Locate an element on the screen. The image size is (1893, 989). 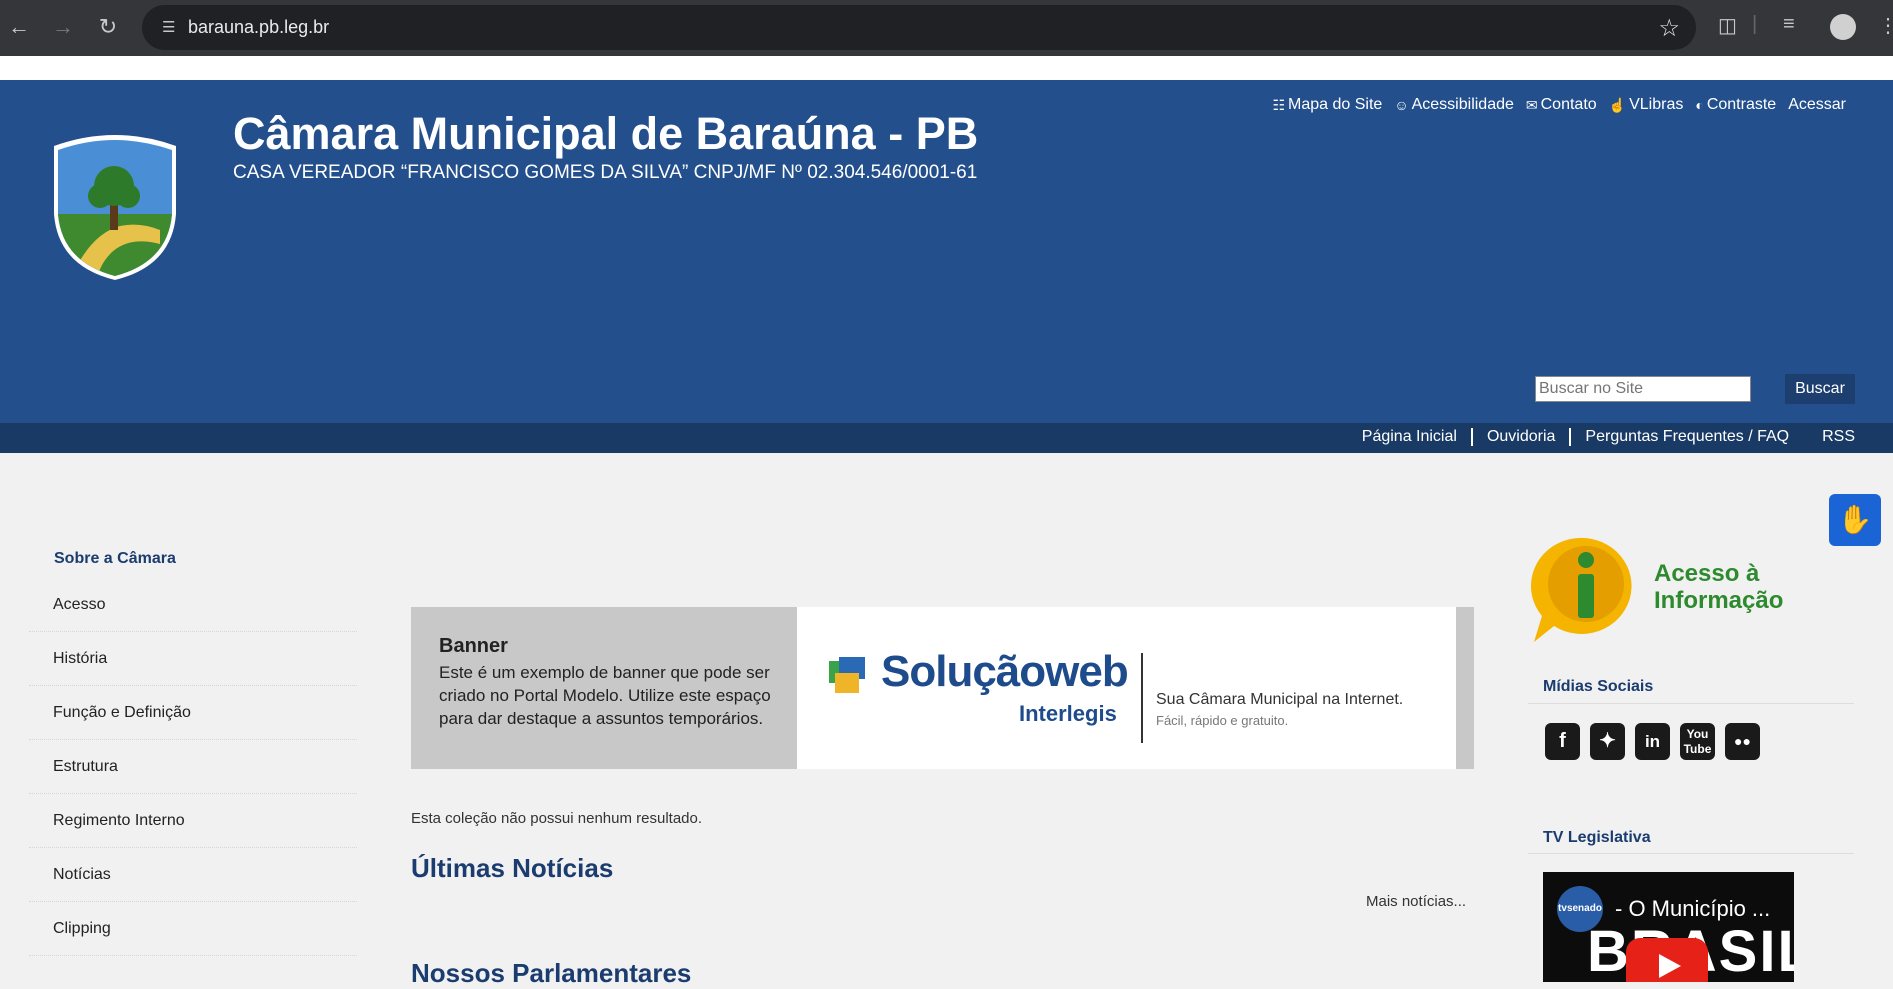
login-label: Acessar is located at coordinates (1817, 104).